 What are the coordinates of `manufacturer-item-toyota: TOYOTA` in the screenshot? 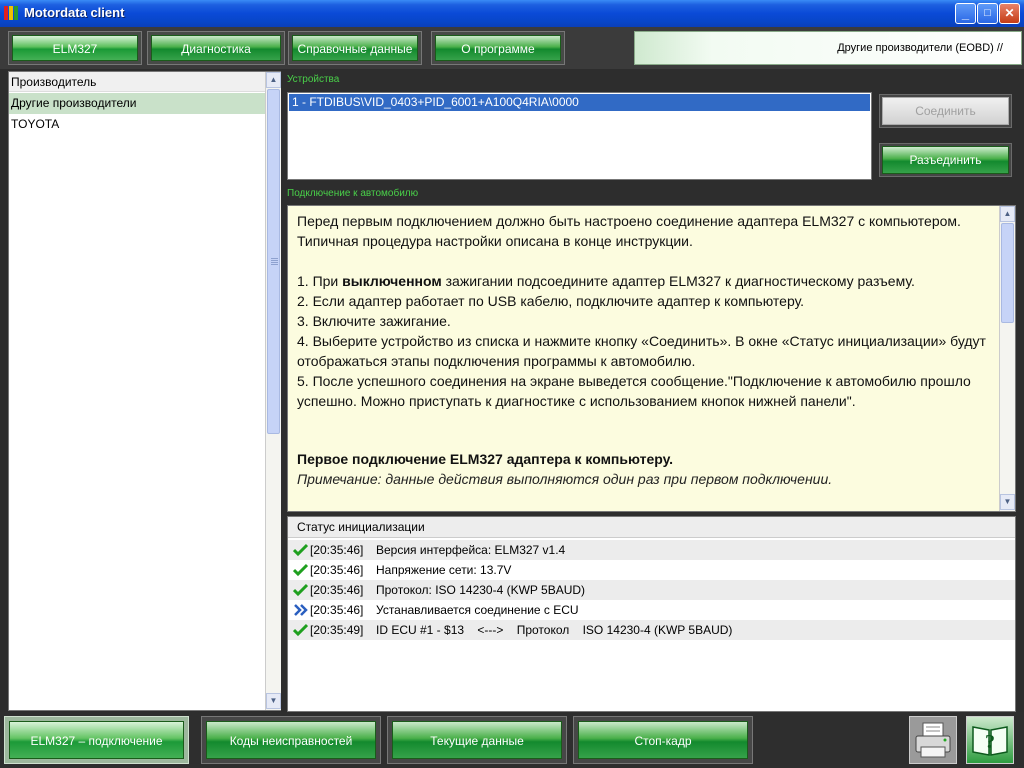 It's located at (137, 124).